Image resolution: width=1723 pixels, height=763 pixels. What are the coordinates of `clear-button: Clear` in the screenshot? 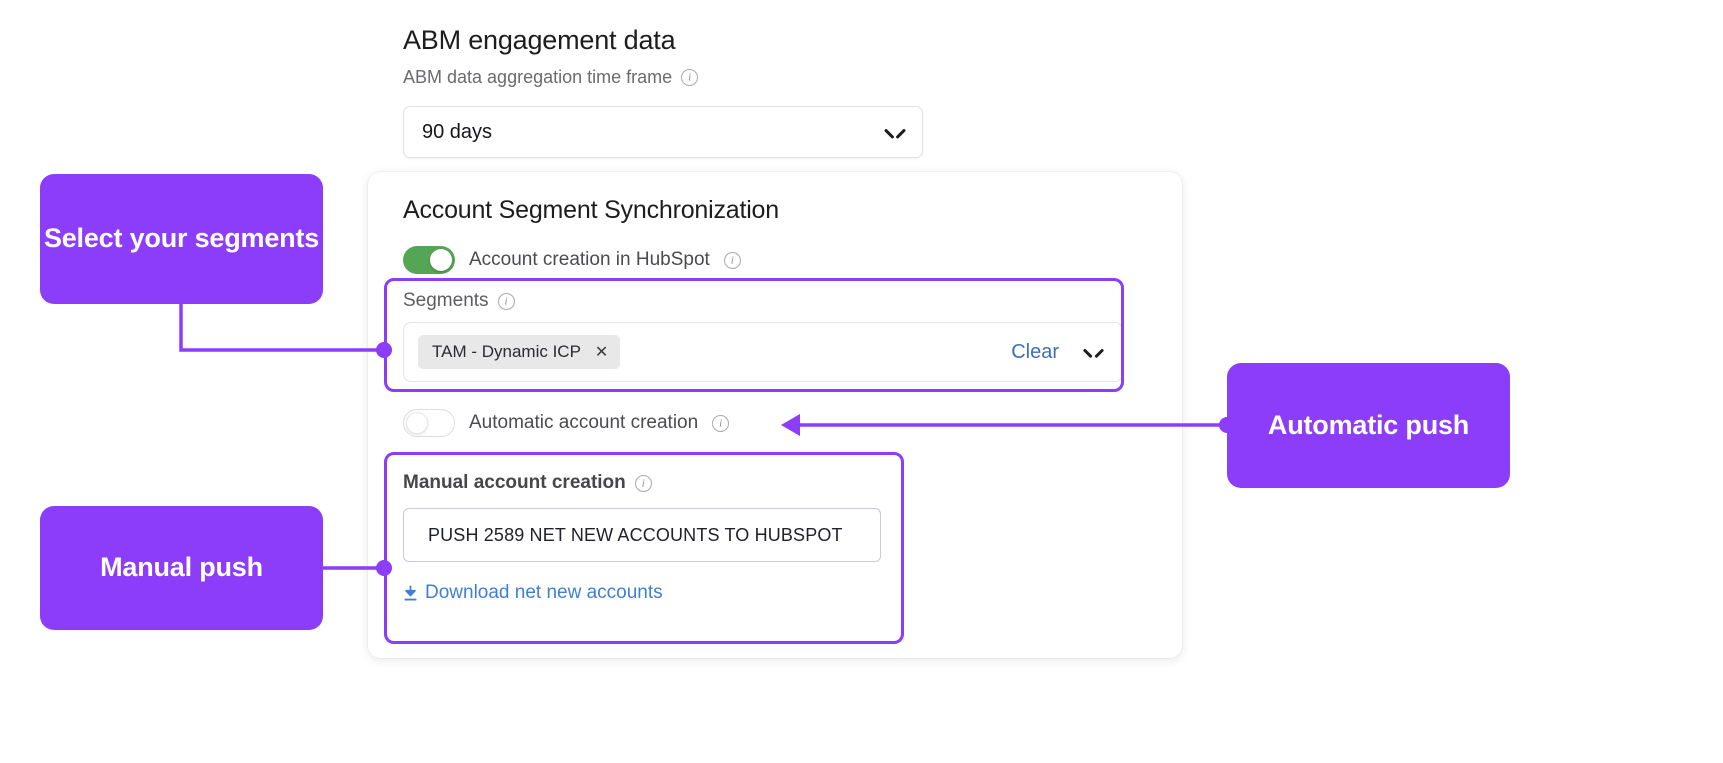 It's located at (1035, 352).